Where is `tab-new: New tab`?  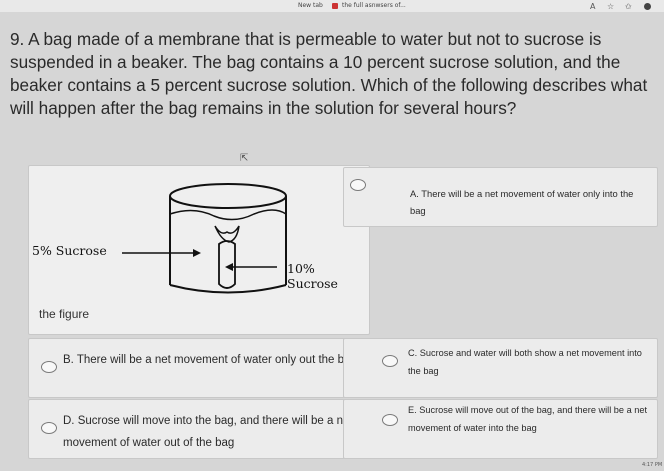 tab-new: New tab is located at coordinates (313, 6).